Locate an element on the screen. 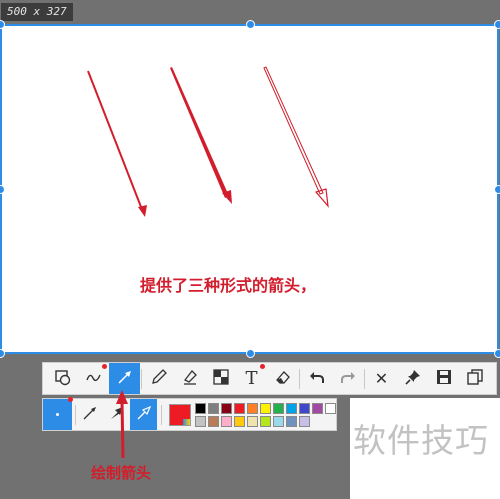 This screenshot has width=500, height=499. watermark-text: 软件技巧 is located at coordinates (421, 440).